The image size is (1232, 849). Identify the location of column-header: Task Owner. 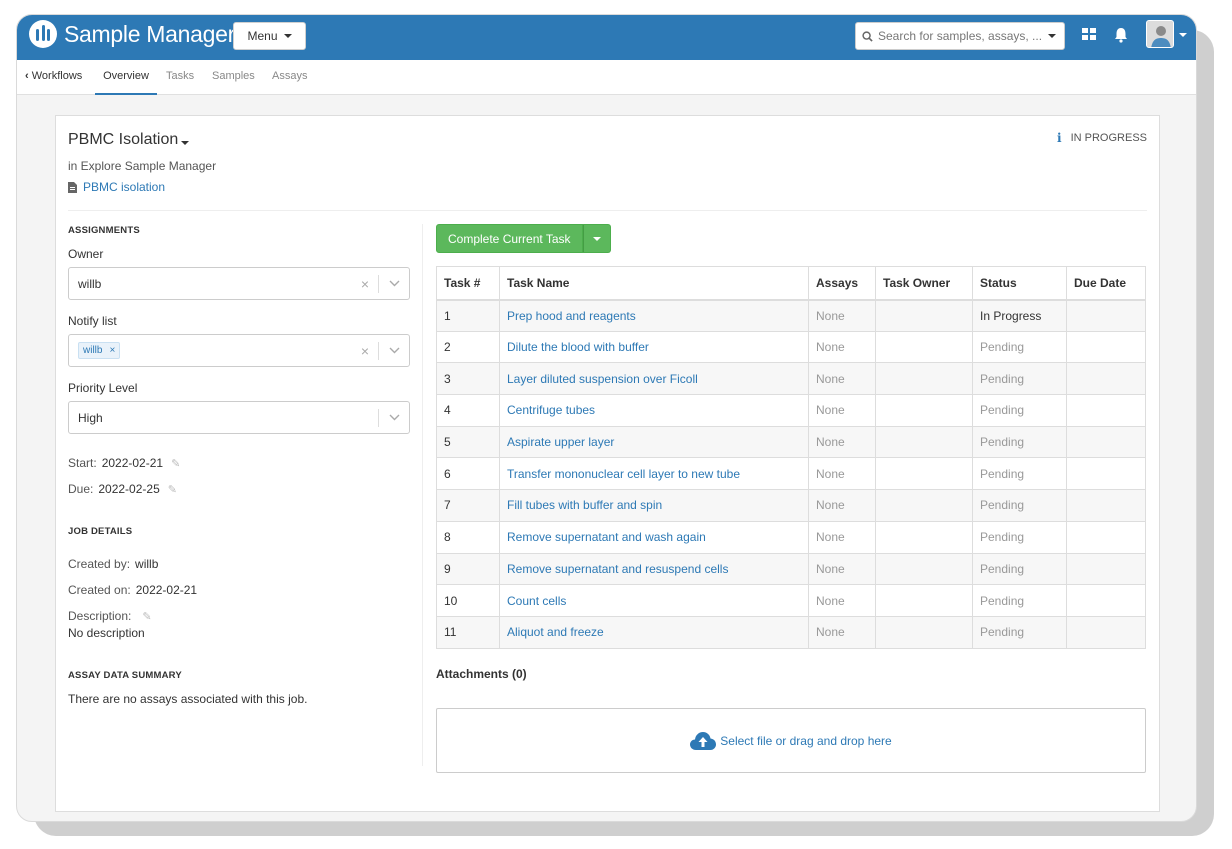
(924, 283).